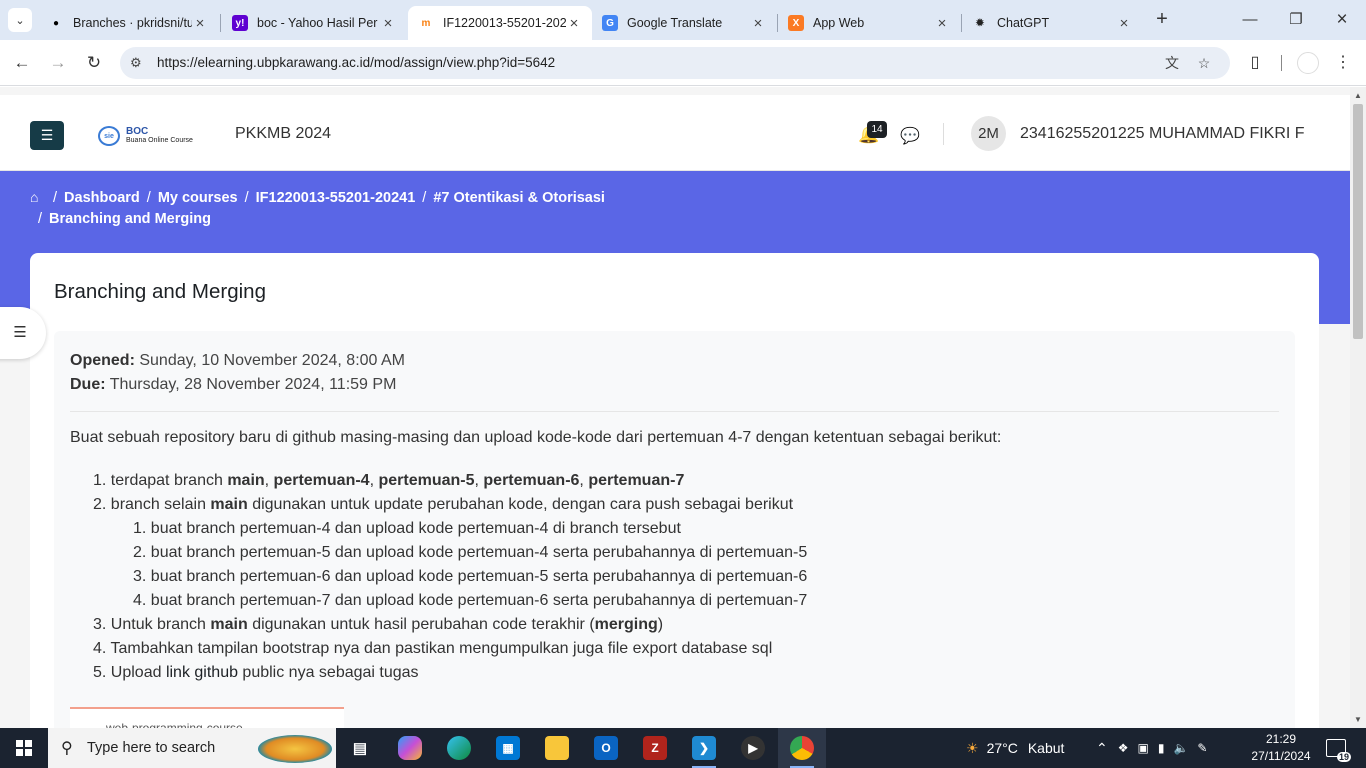 The height and width of the screenshot is (768, 1366). What do you see at coordinates (704, 748) in the screenshot?
I see `vscode-icon: ❯` at bounding box center [704, 748].